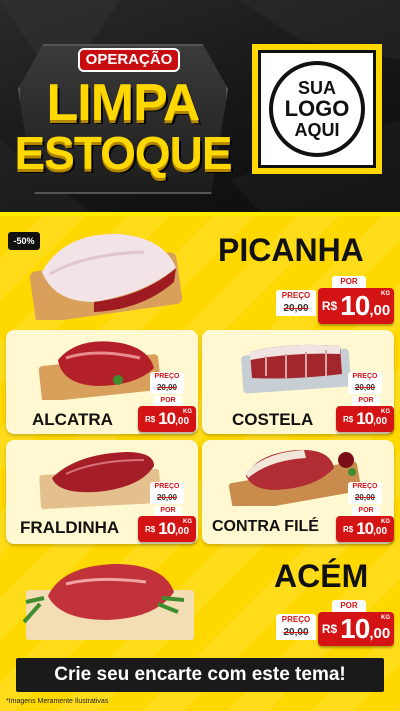 The image size is (400, 711). What do you see at coordinates (123, 103) in the screenshot?
I see `title-limpa: LIMPA` at bounding box center [123, 103].